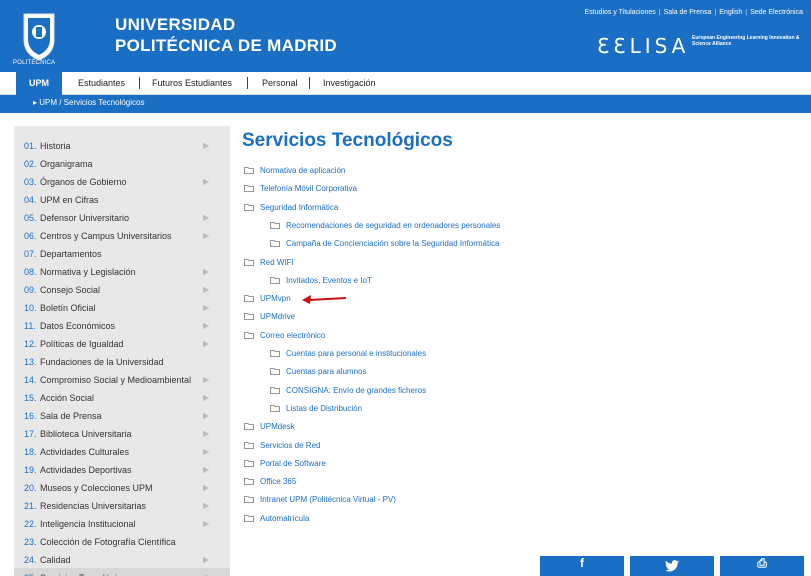 Image resolution: width=811 pixels, height=576 pixels. Describe the element at coordinates (276, 518) in the screenshot. I see `service-link: Automatrícula` at that location.